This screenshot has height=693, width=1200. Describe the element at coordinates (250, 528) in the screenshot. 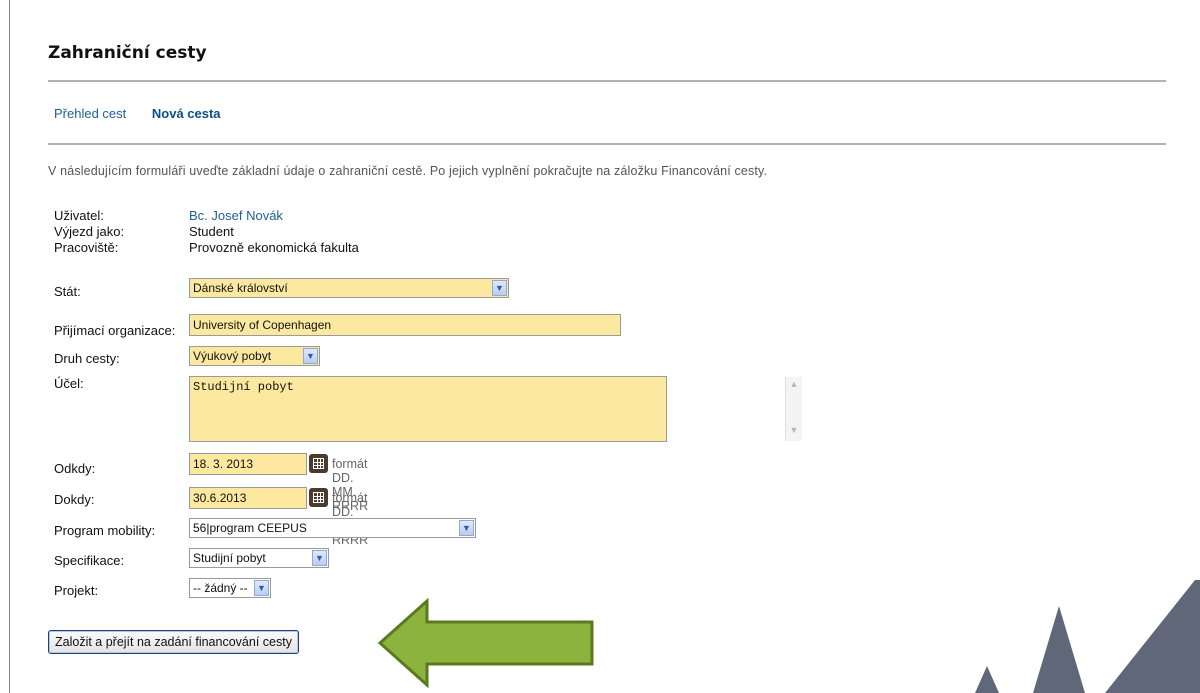

I see `program-selected-value: 56|program CEEPUS` at that location.